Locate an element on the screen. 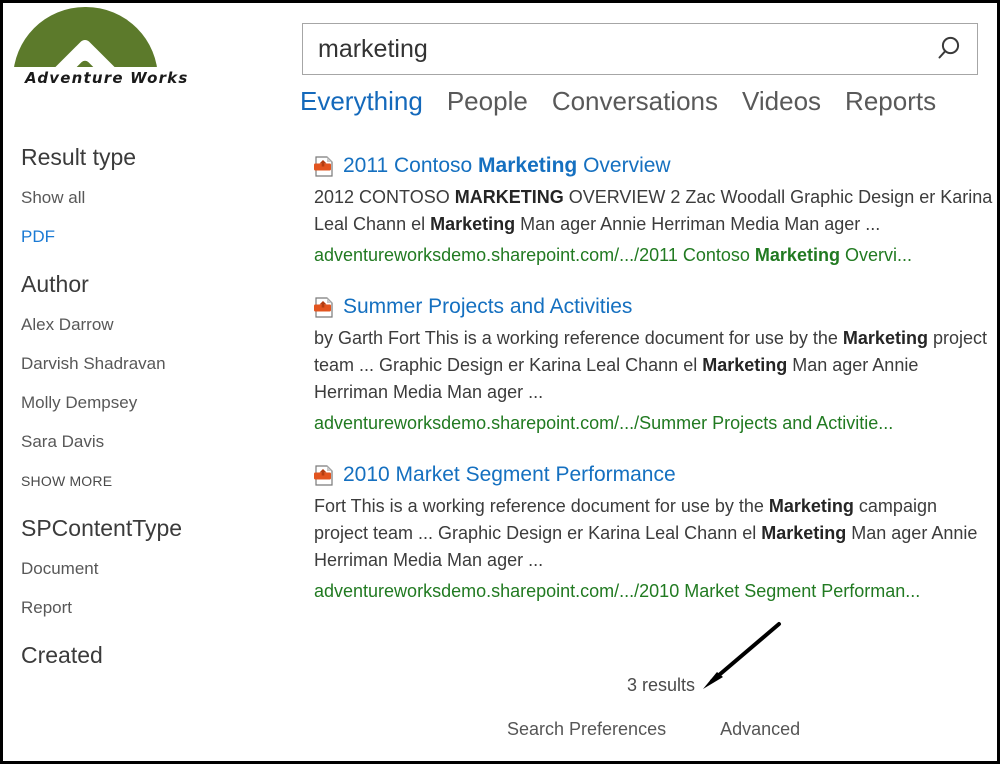  refiner-item-show-more: SHOW MORE is located at coordinates (156, 481).